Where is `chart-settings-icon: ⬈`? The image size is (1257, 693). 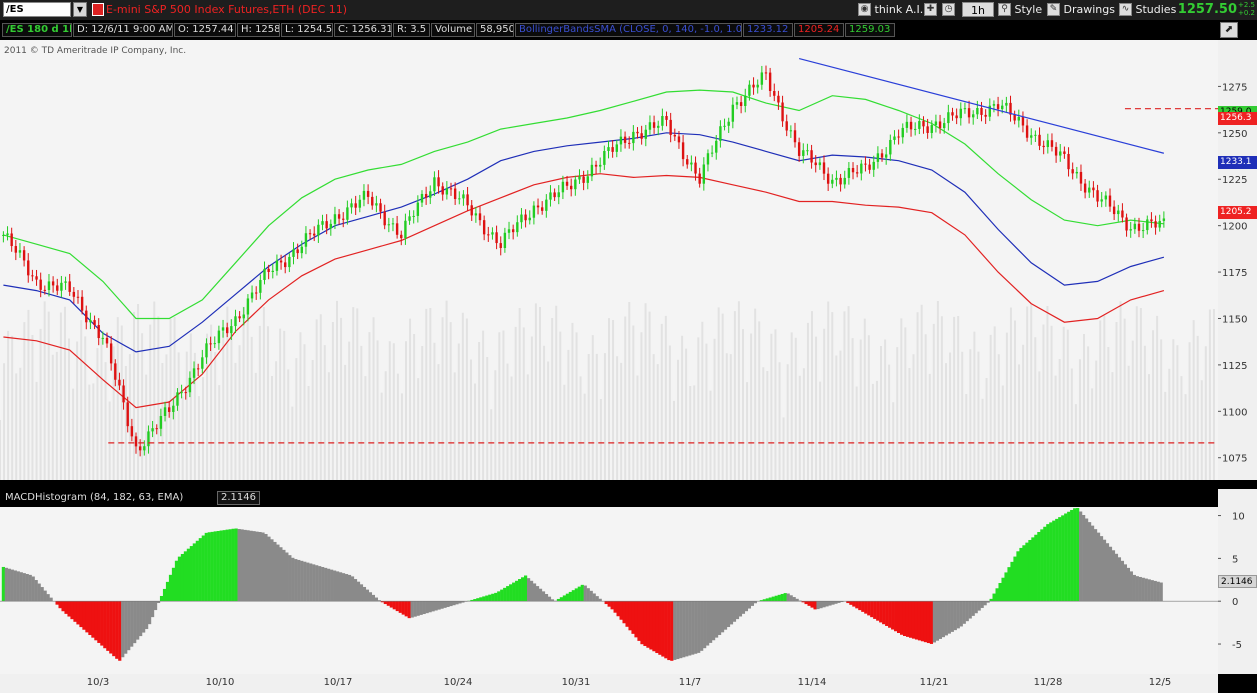 chart-settings-icon: ⬈ is located at coordinates (1229, 30).